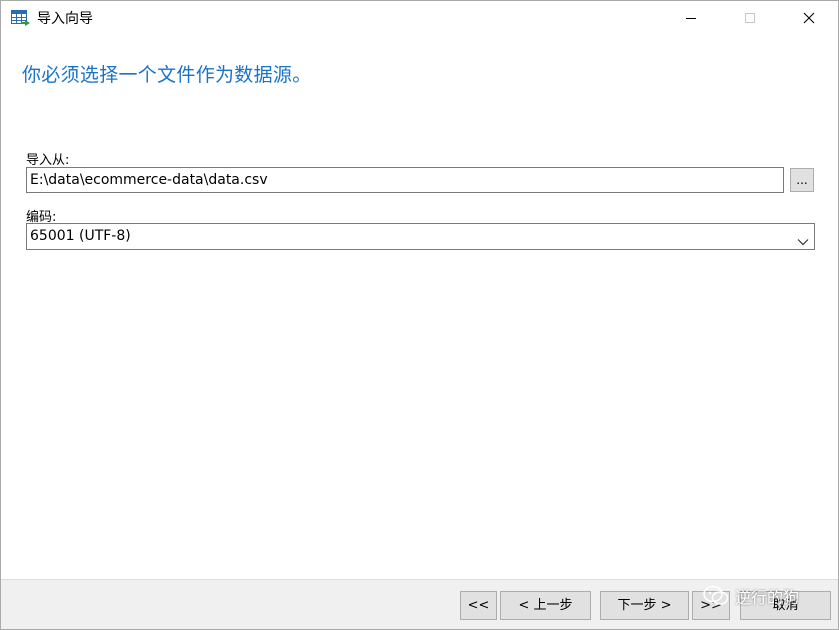 This screenshot has width=839, height=630. I want to click on maximize-button, so click(750, 18).